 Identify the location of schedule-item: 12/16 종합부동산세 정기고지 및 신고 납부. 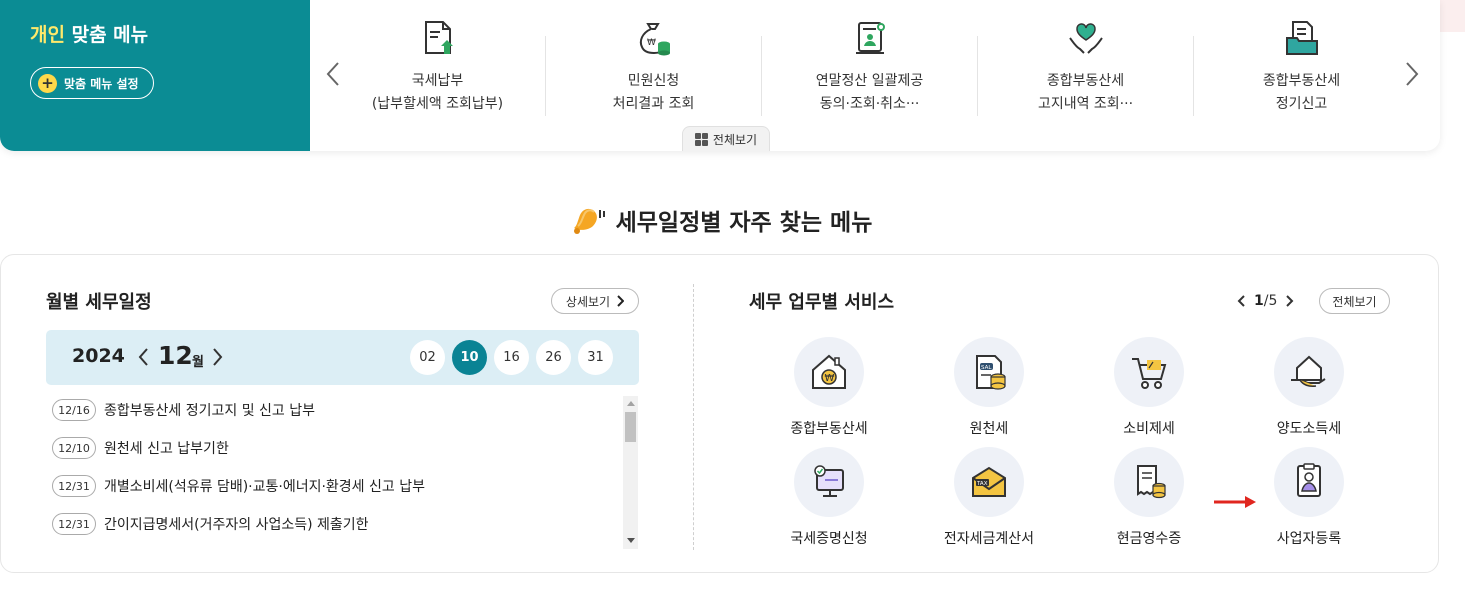
(183, 410).